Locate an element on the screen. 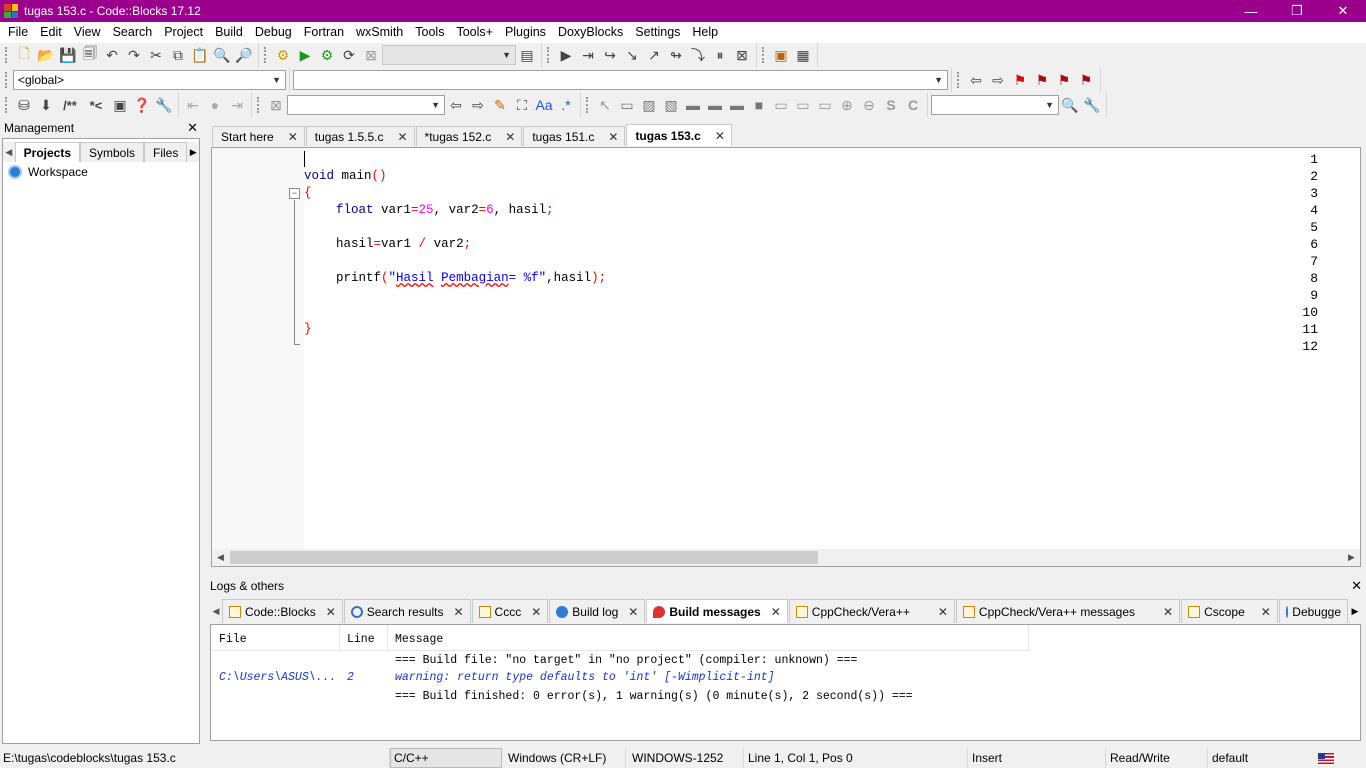 The width and height of the screenshot is (1366, 768). logs-close-button: ✕ is located at coordinates (1356, 586).